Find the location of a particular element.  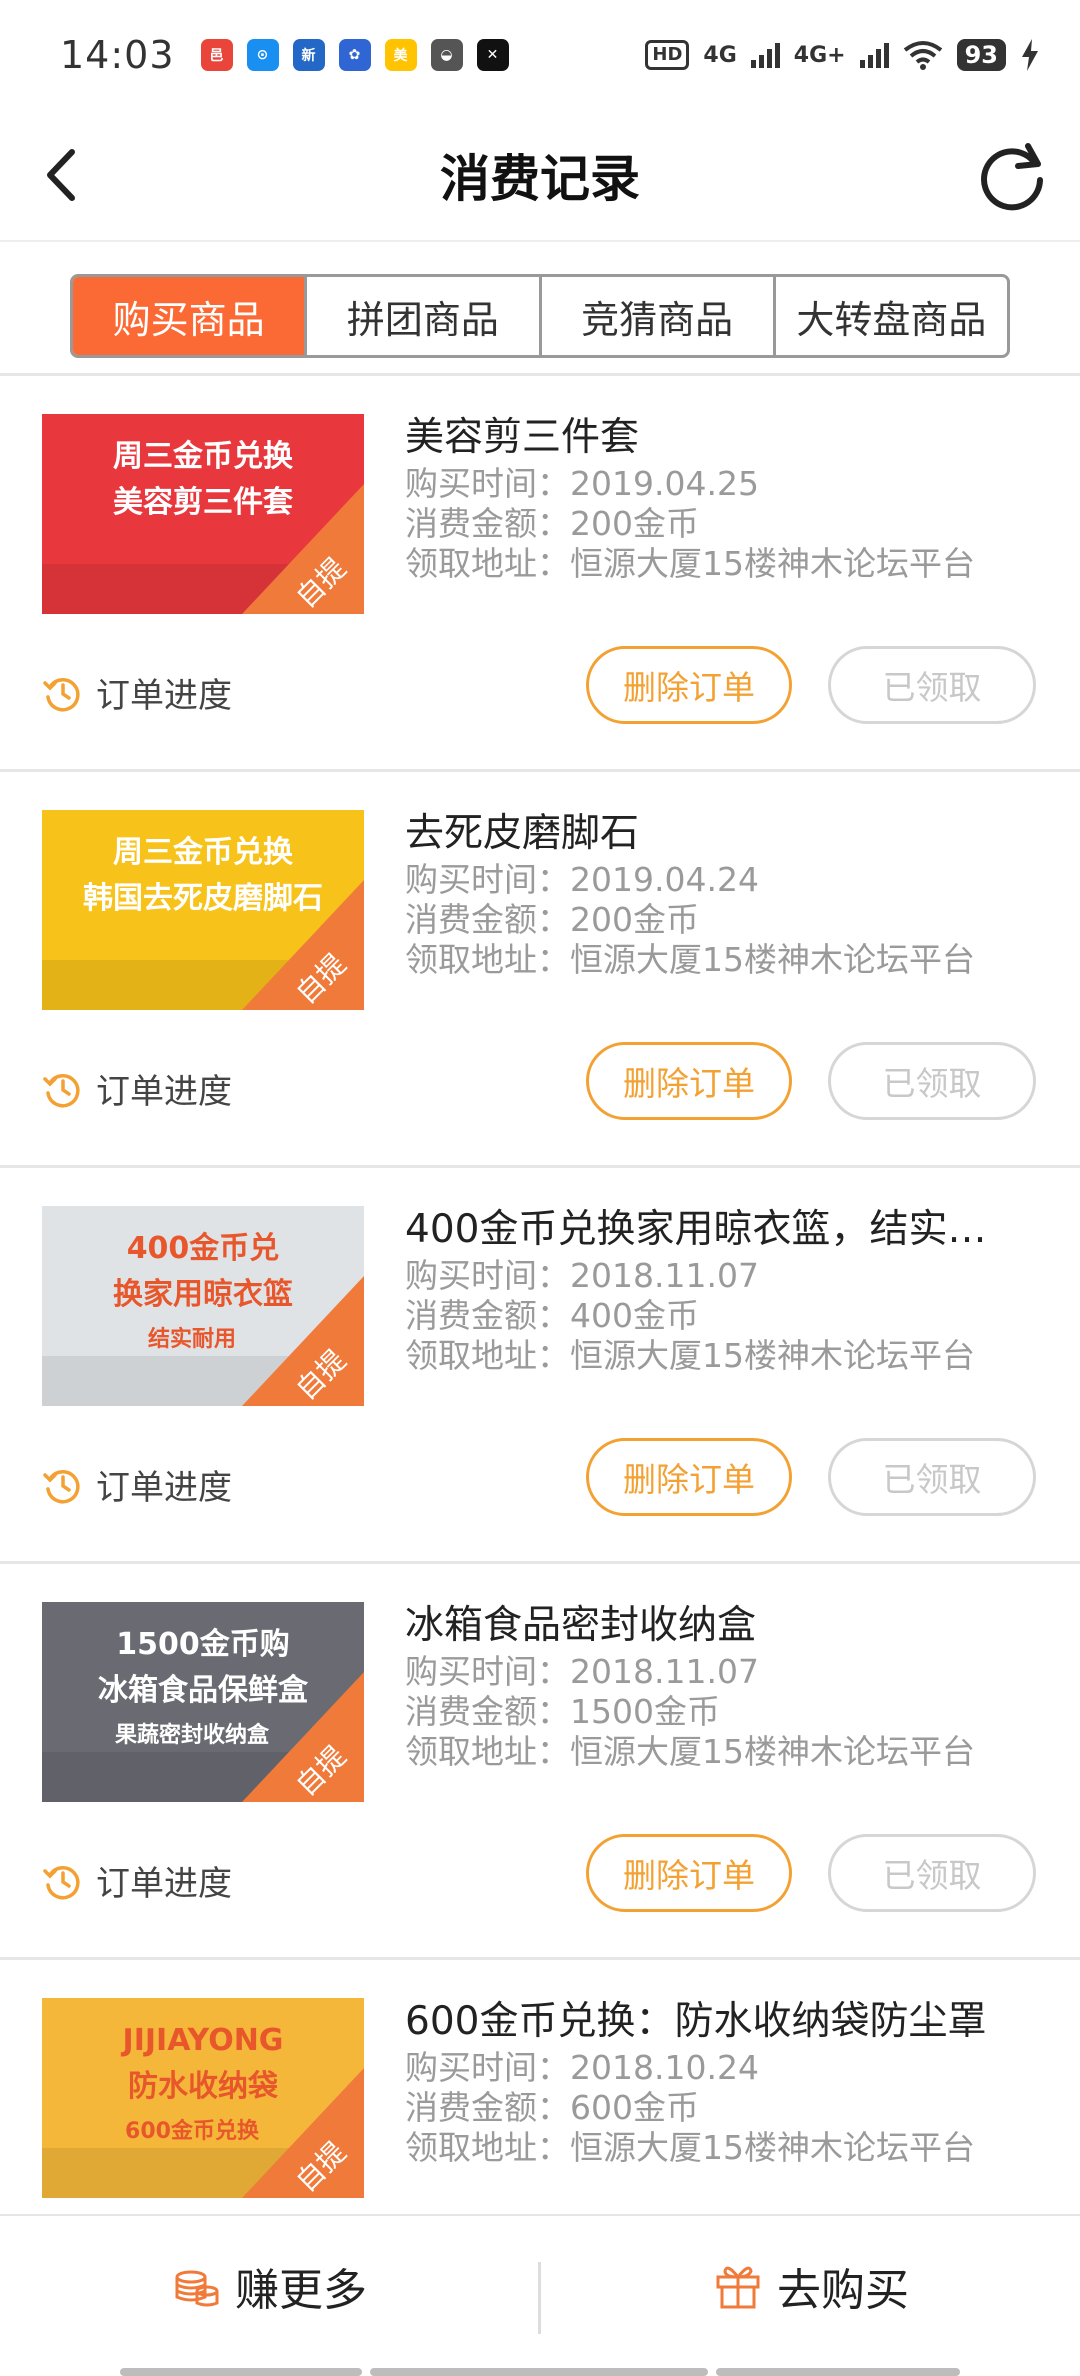

status-indicators: HD 4G 4G+ 93 is located at coordinates (842, 55).